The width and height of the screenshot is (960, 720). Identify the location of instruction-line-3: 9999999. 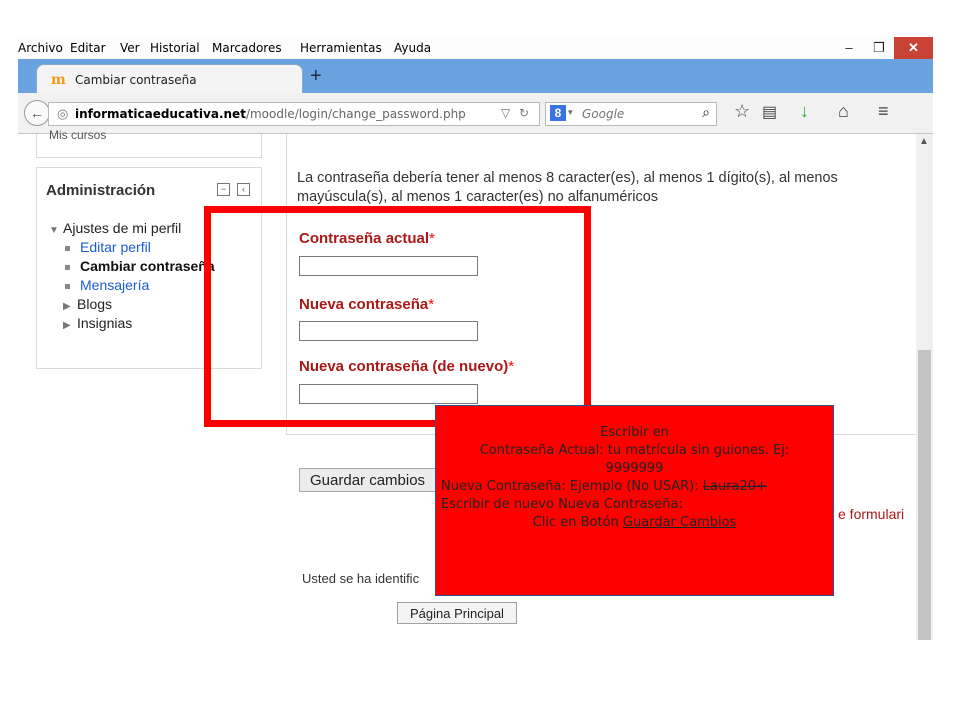
(634, 468).